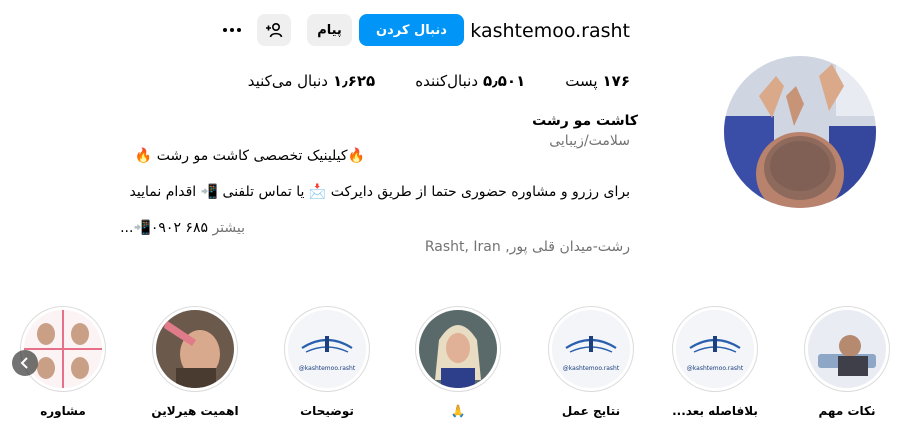 This screenshot has height=428, width=909. Describe the element at coordinates (232, 30) in the screenshot. I see `more-options-icon` at that location.